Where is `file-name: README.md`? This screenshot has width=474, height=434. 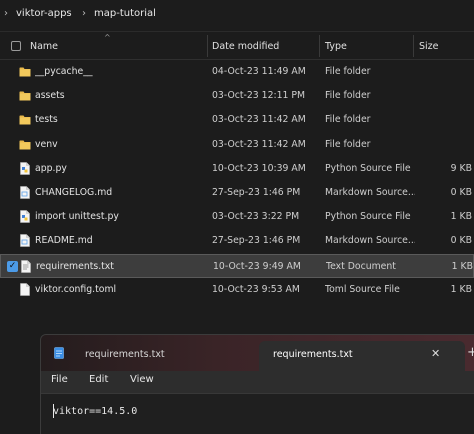 file-name: README.md is located at coordinates (120, 240).